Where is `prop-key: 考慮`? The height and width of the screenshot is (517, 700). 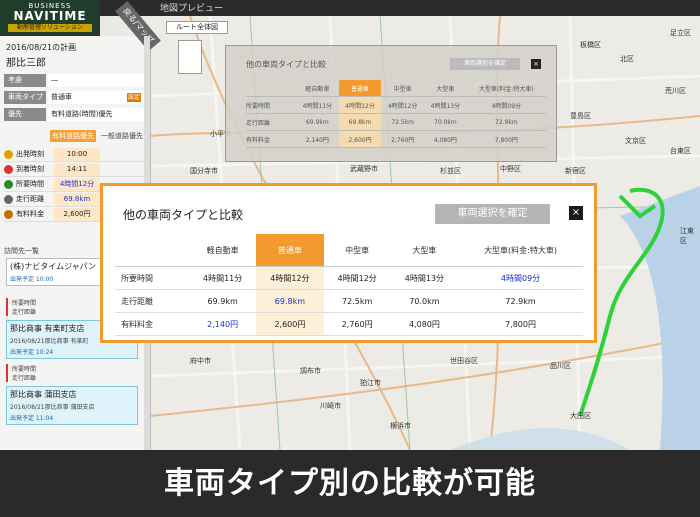
prop-key: 考慮 is located at coordinates (25, 80).